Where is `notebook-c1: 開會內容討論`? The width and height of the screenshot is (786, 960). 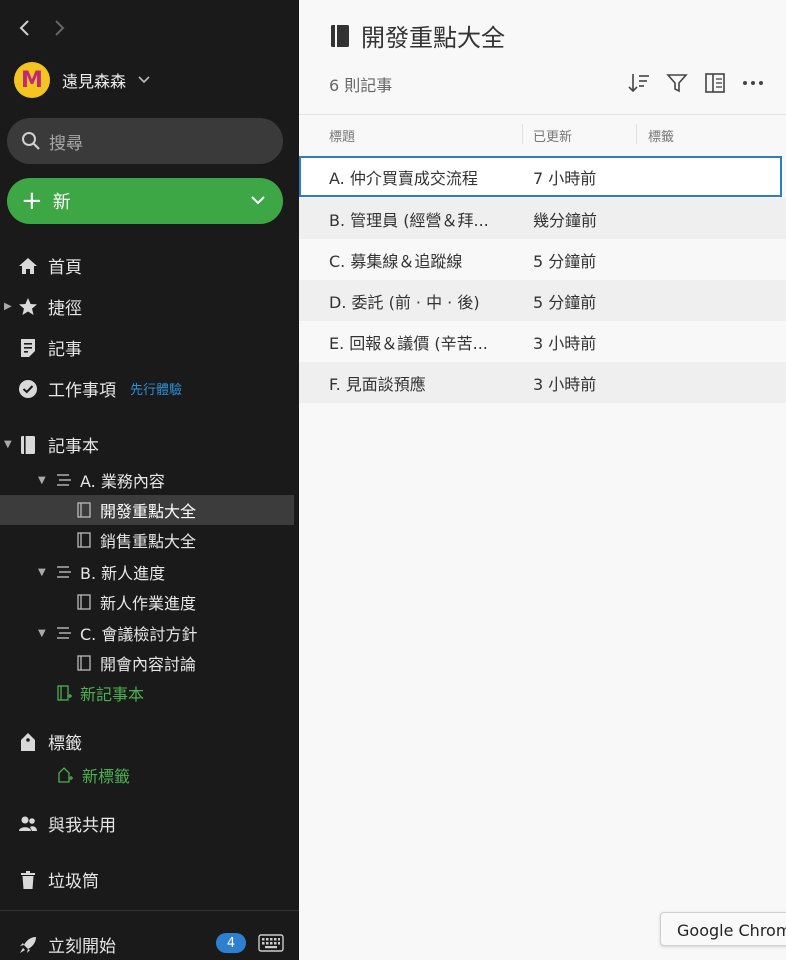
notebook-c1: 開會內容討論 is located at coordinates (136, 663).